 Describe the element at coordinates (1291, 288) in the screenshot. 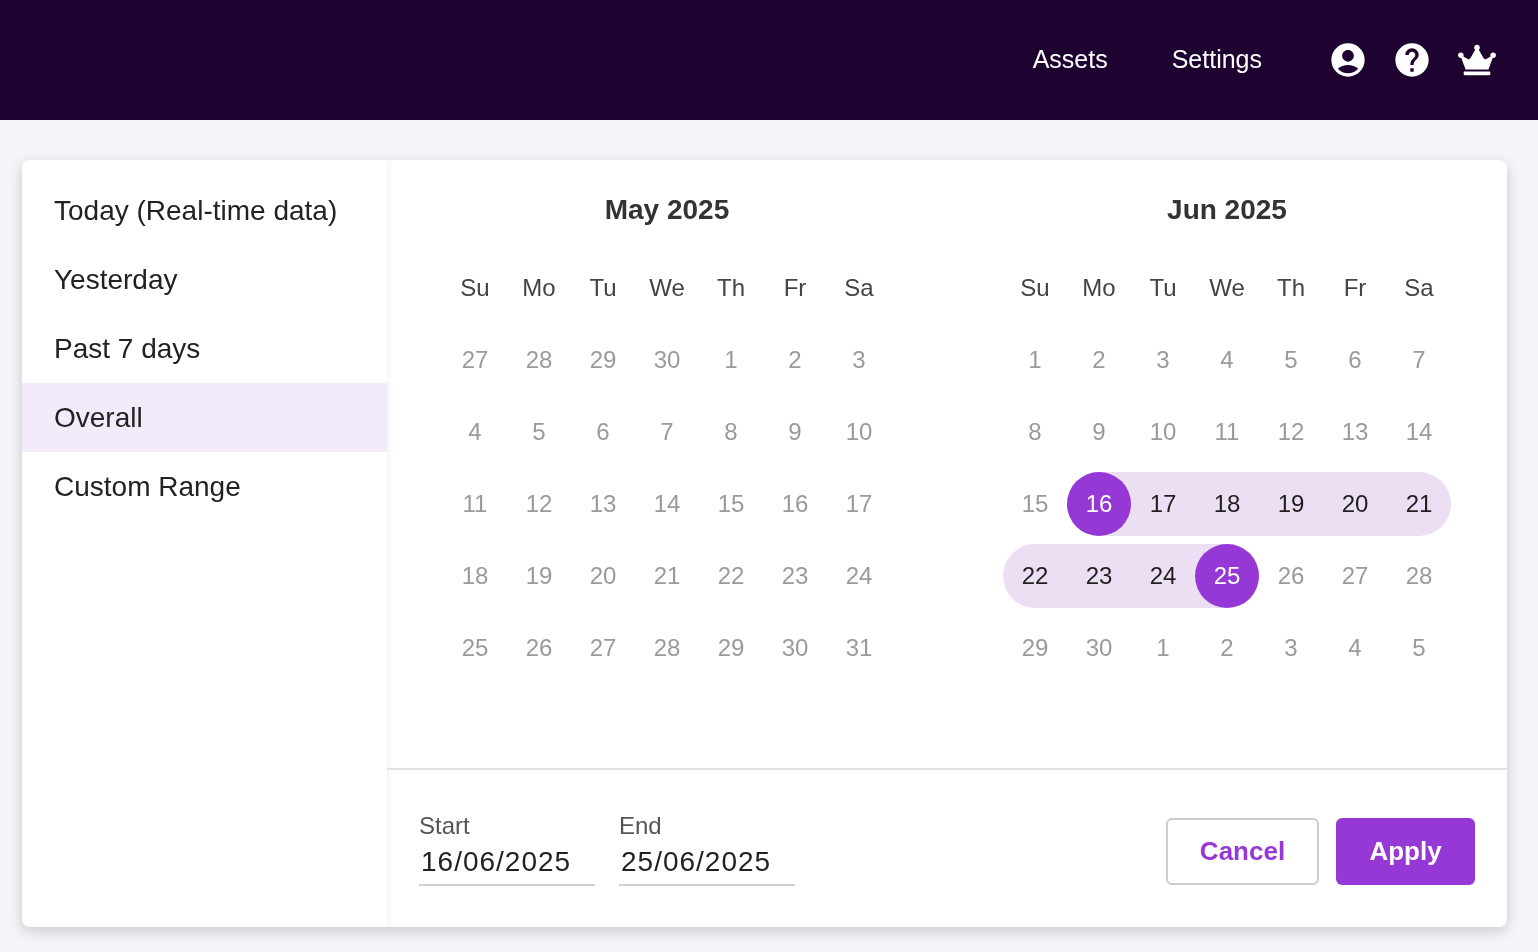

I see `weekday-label: Th` at that location.